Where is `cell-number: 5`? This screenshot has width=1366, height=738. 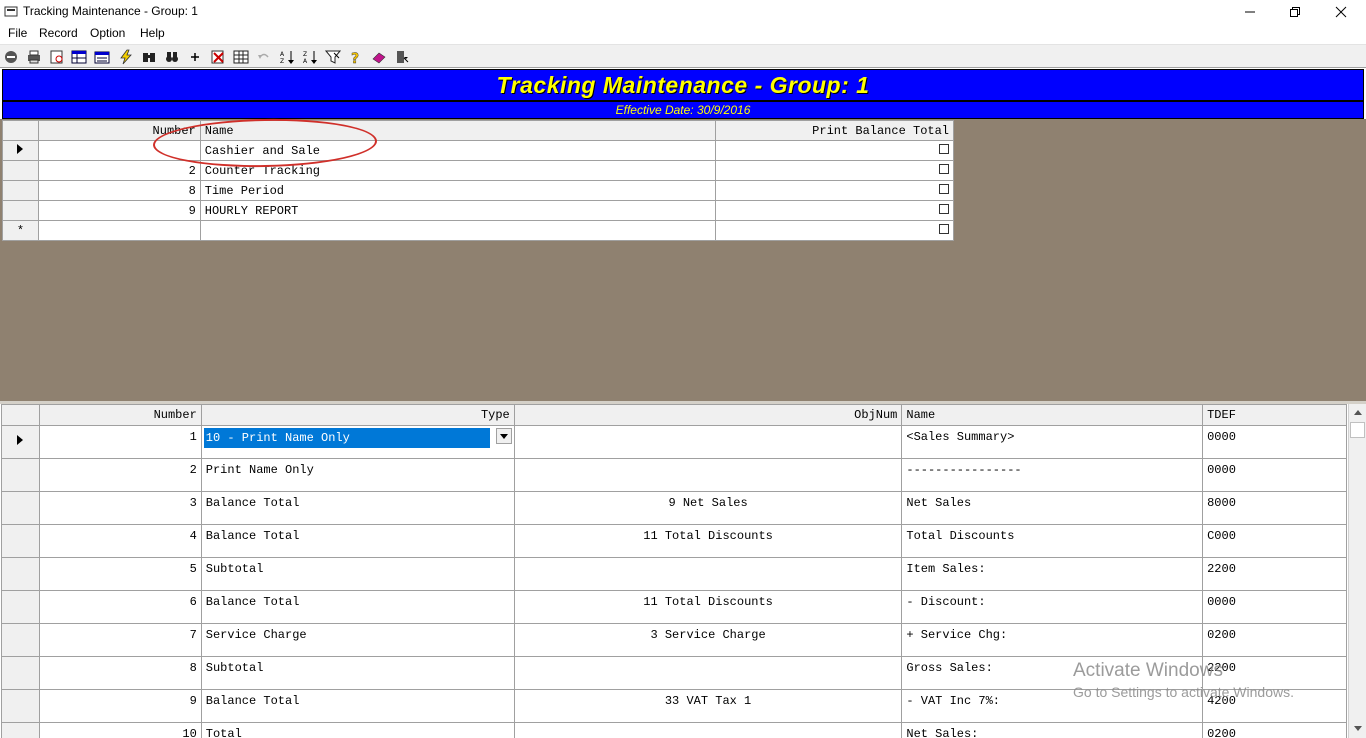
cell-number: 5 is located at coordinates (120, 574).